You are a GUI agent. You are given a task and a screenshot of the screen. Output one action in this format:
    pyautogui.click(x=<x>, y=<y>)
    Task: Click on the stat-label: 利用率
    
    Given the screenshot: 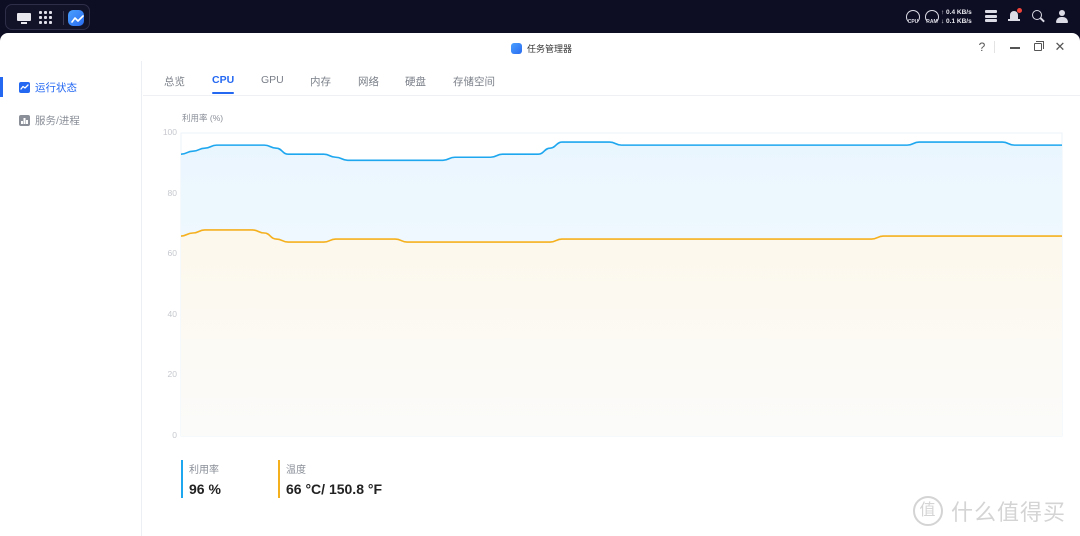 What is the action you would take?
    pyautogui.click(x=204, y=470)
    